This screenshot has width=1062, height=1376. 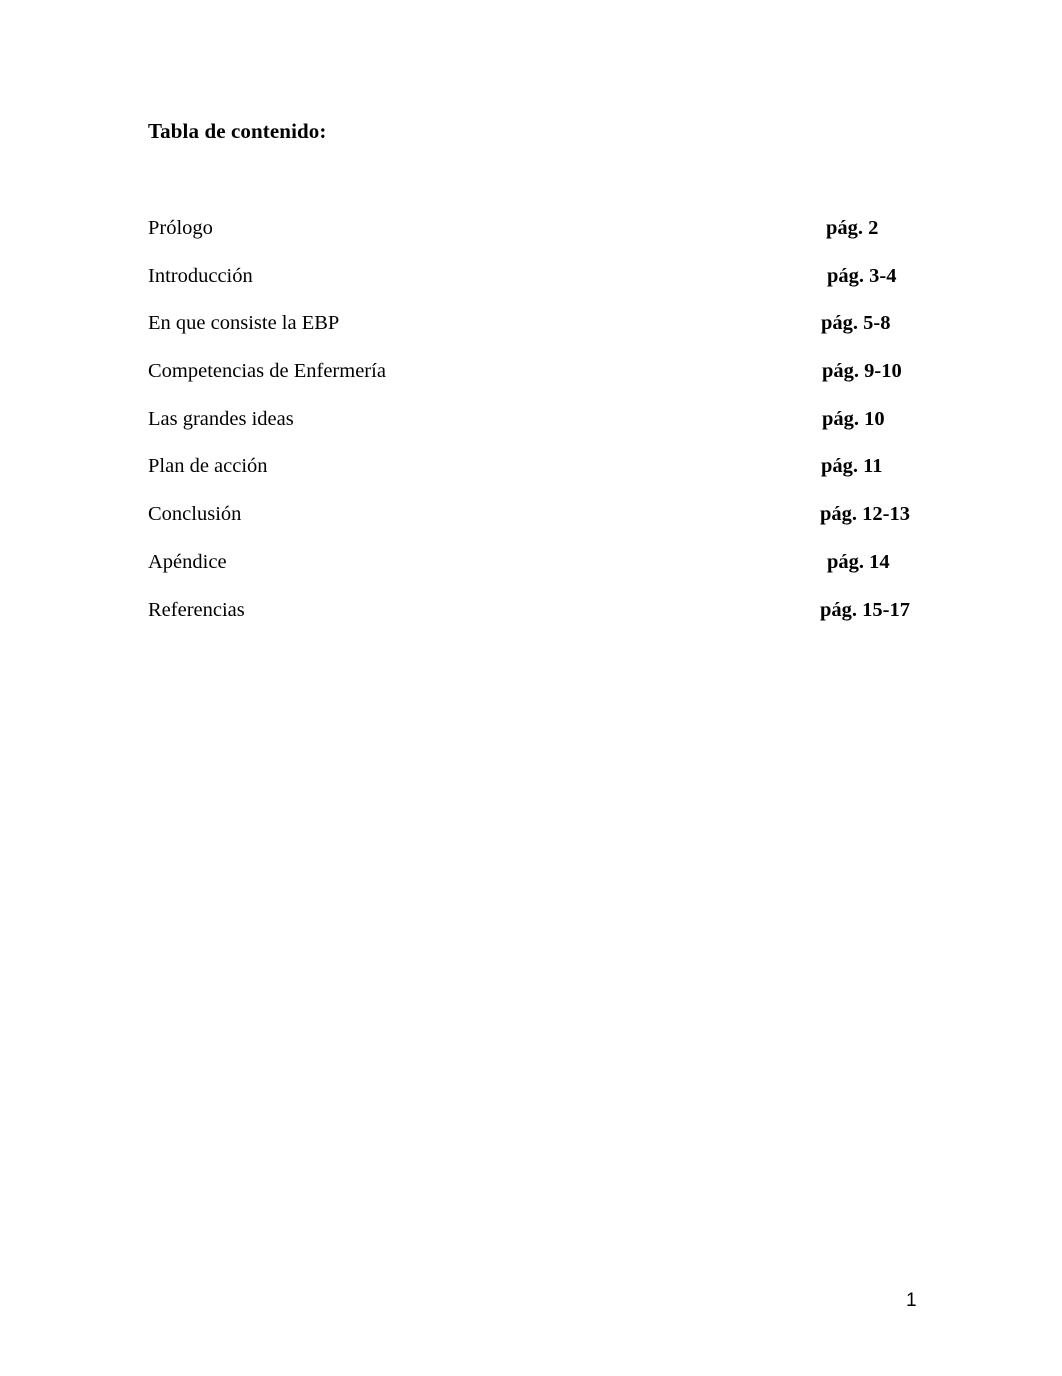 I want to click on toc-entry-page-reference: pág. 3-4, so click(x=862, y=275).